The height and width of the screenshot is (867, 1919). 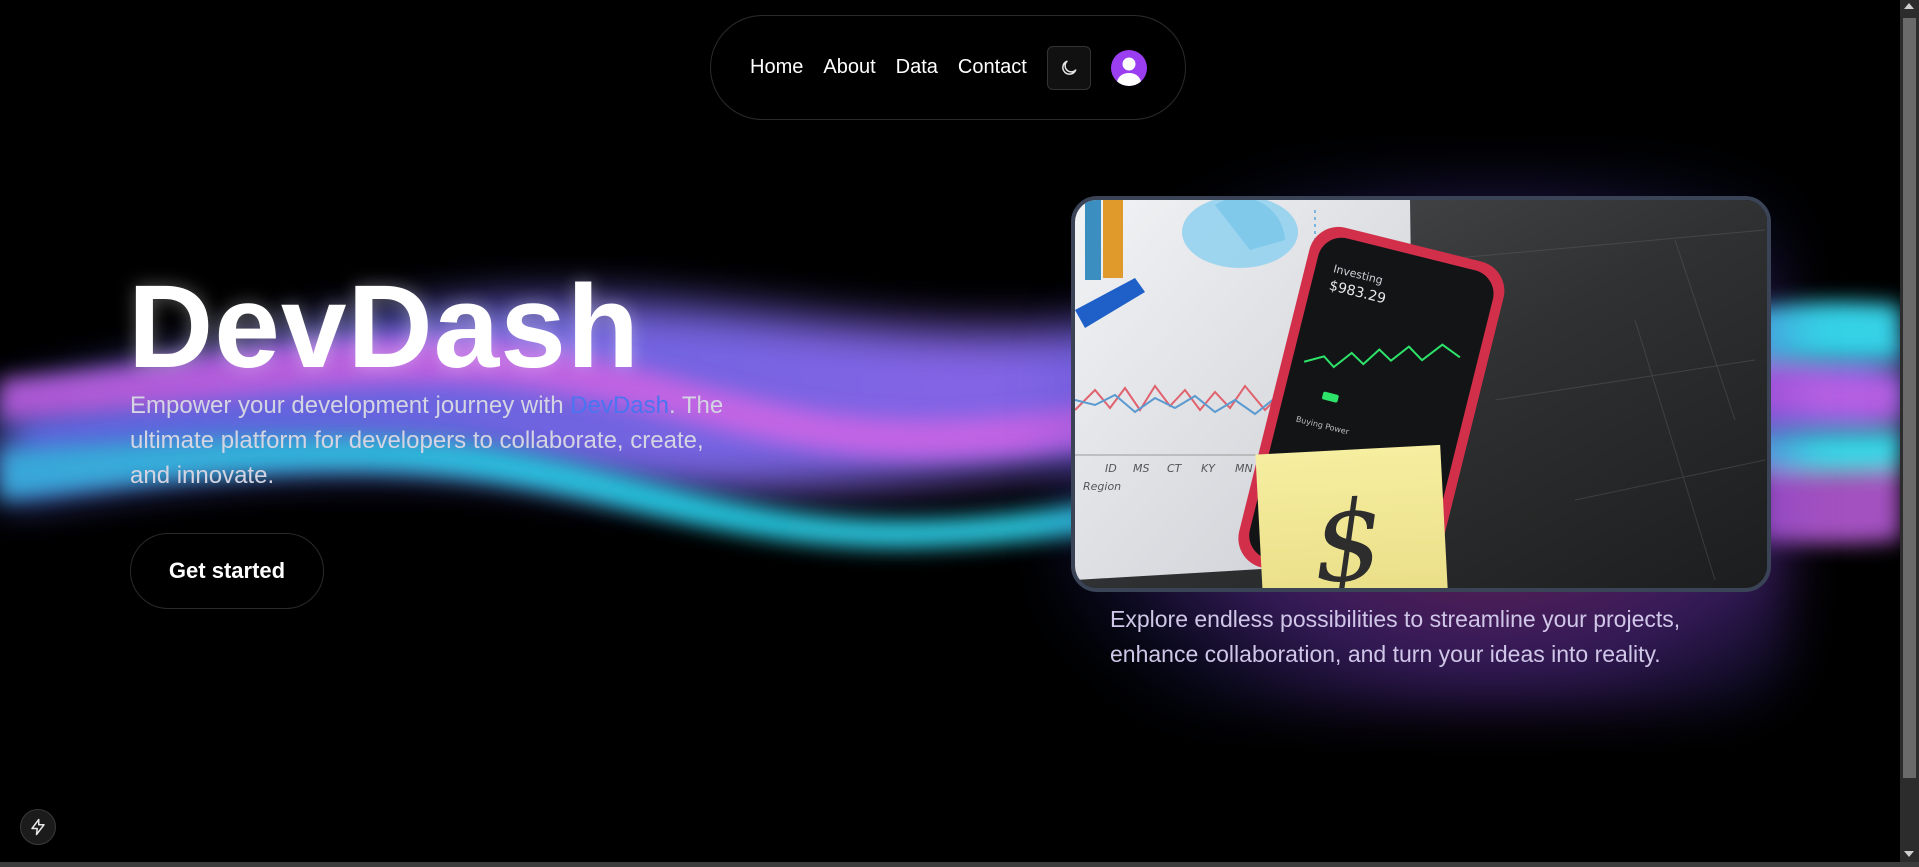 What do you see at coordinates (1909, 854) in the screenshot?
I see `scroll-down-arrow-icon` at bounding box center [1909, 854].